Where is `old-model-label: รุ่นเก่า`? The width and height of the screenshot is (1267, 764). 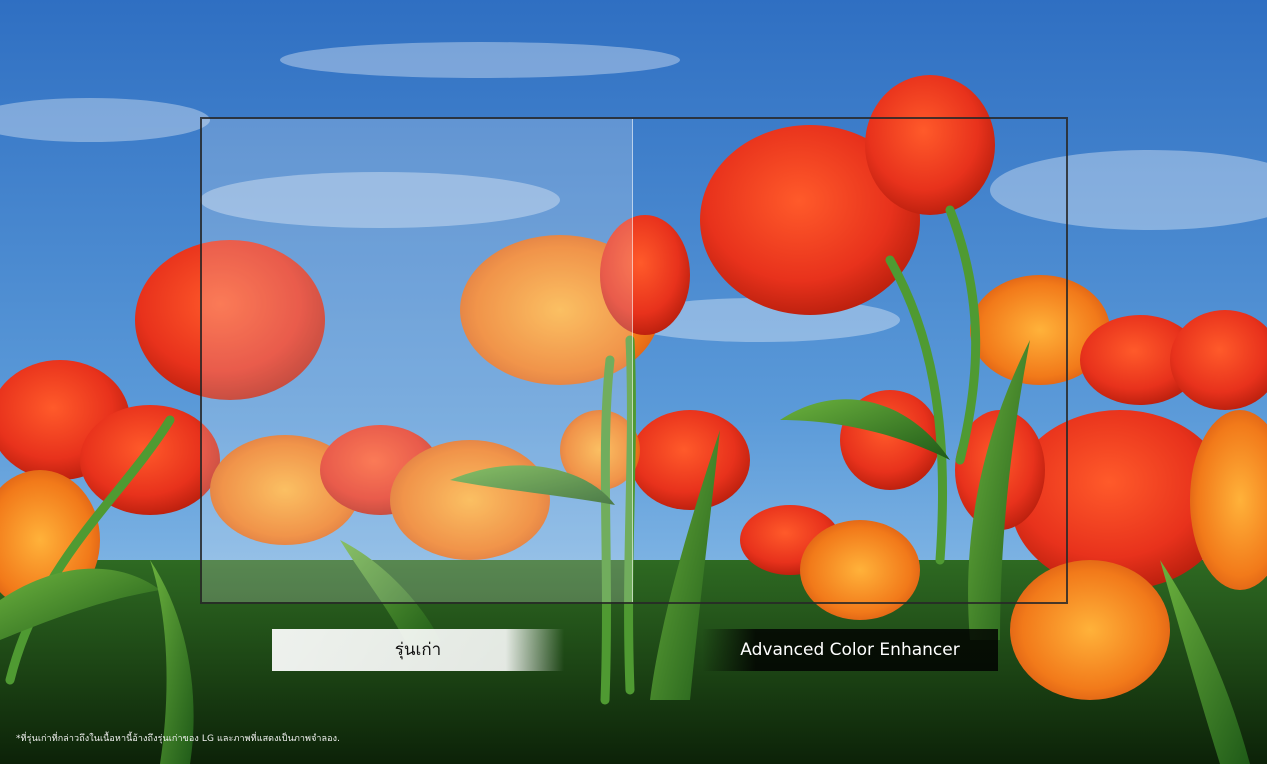 old-model-label: รุ่นเก่า is located at coordinates (418, 650).